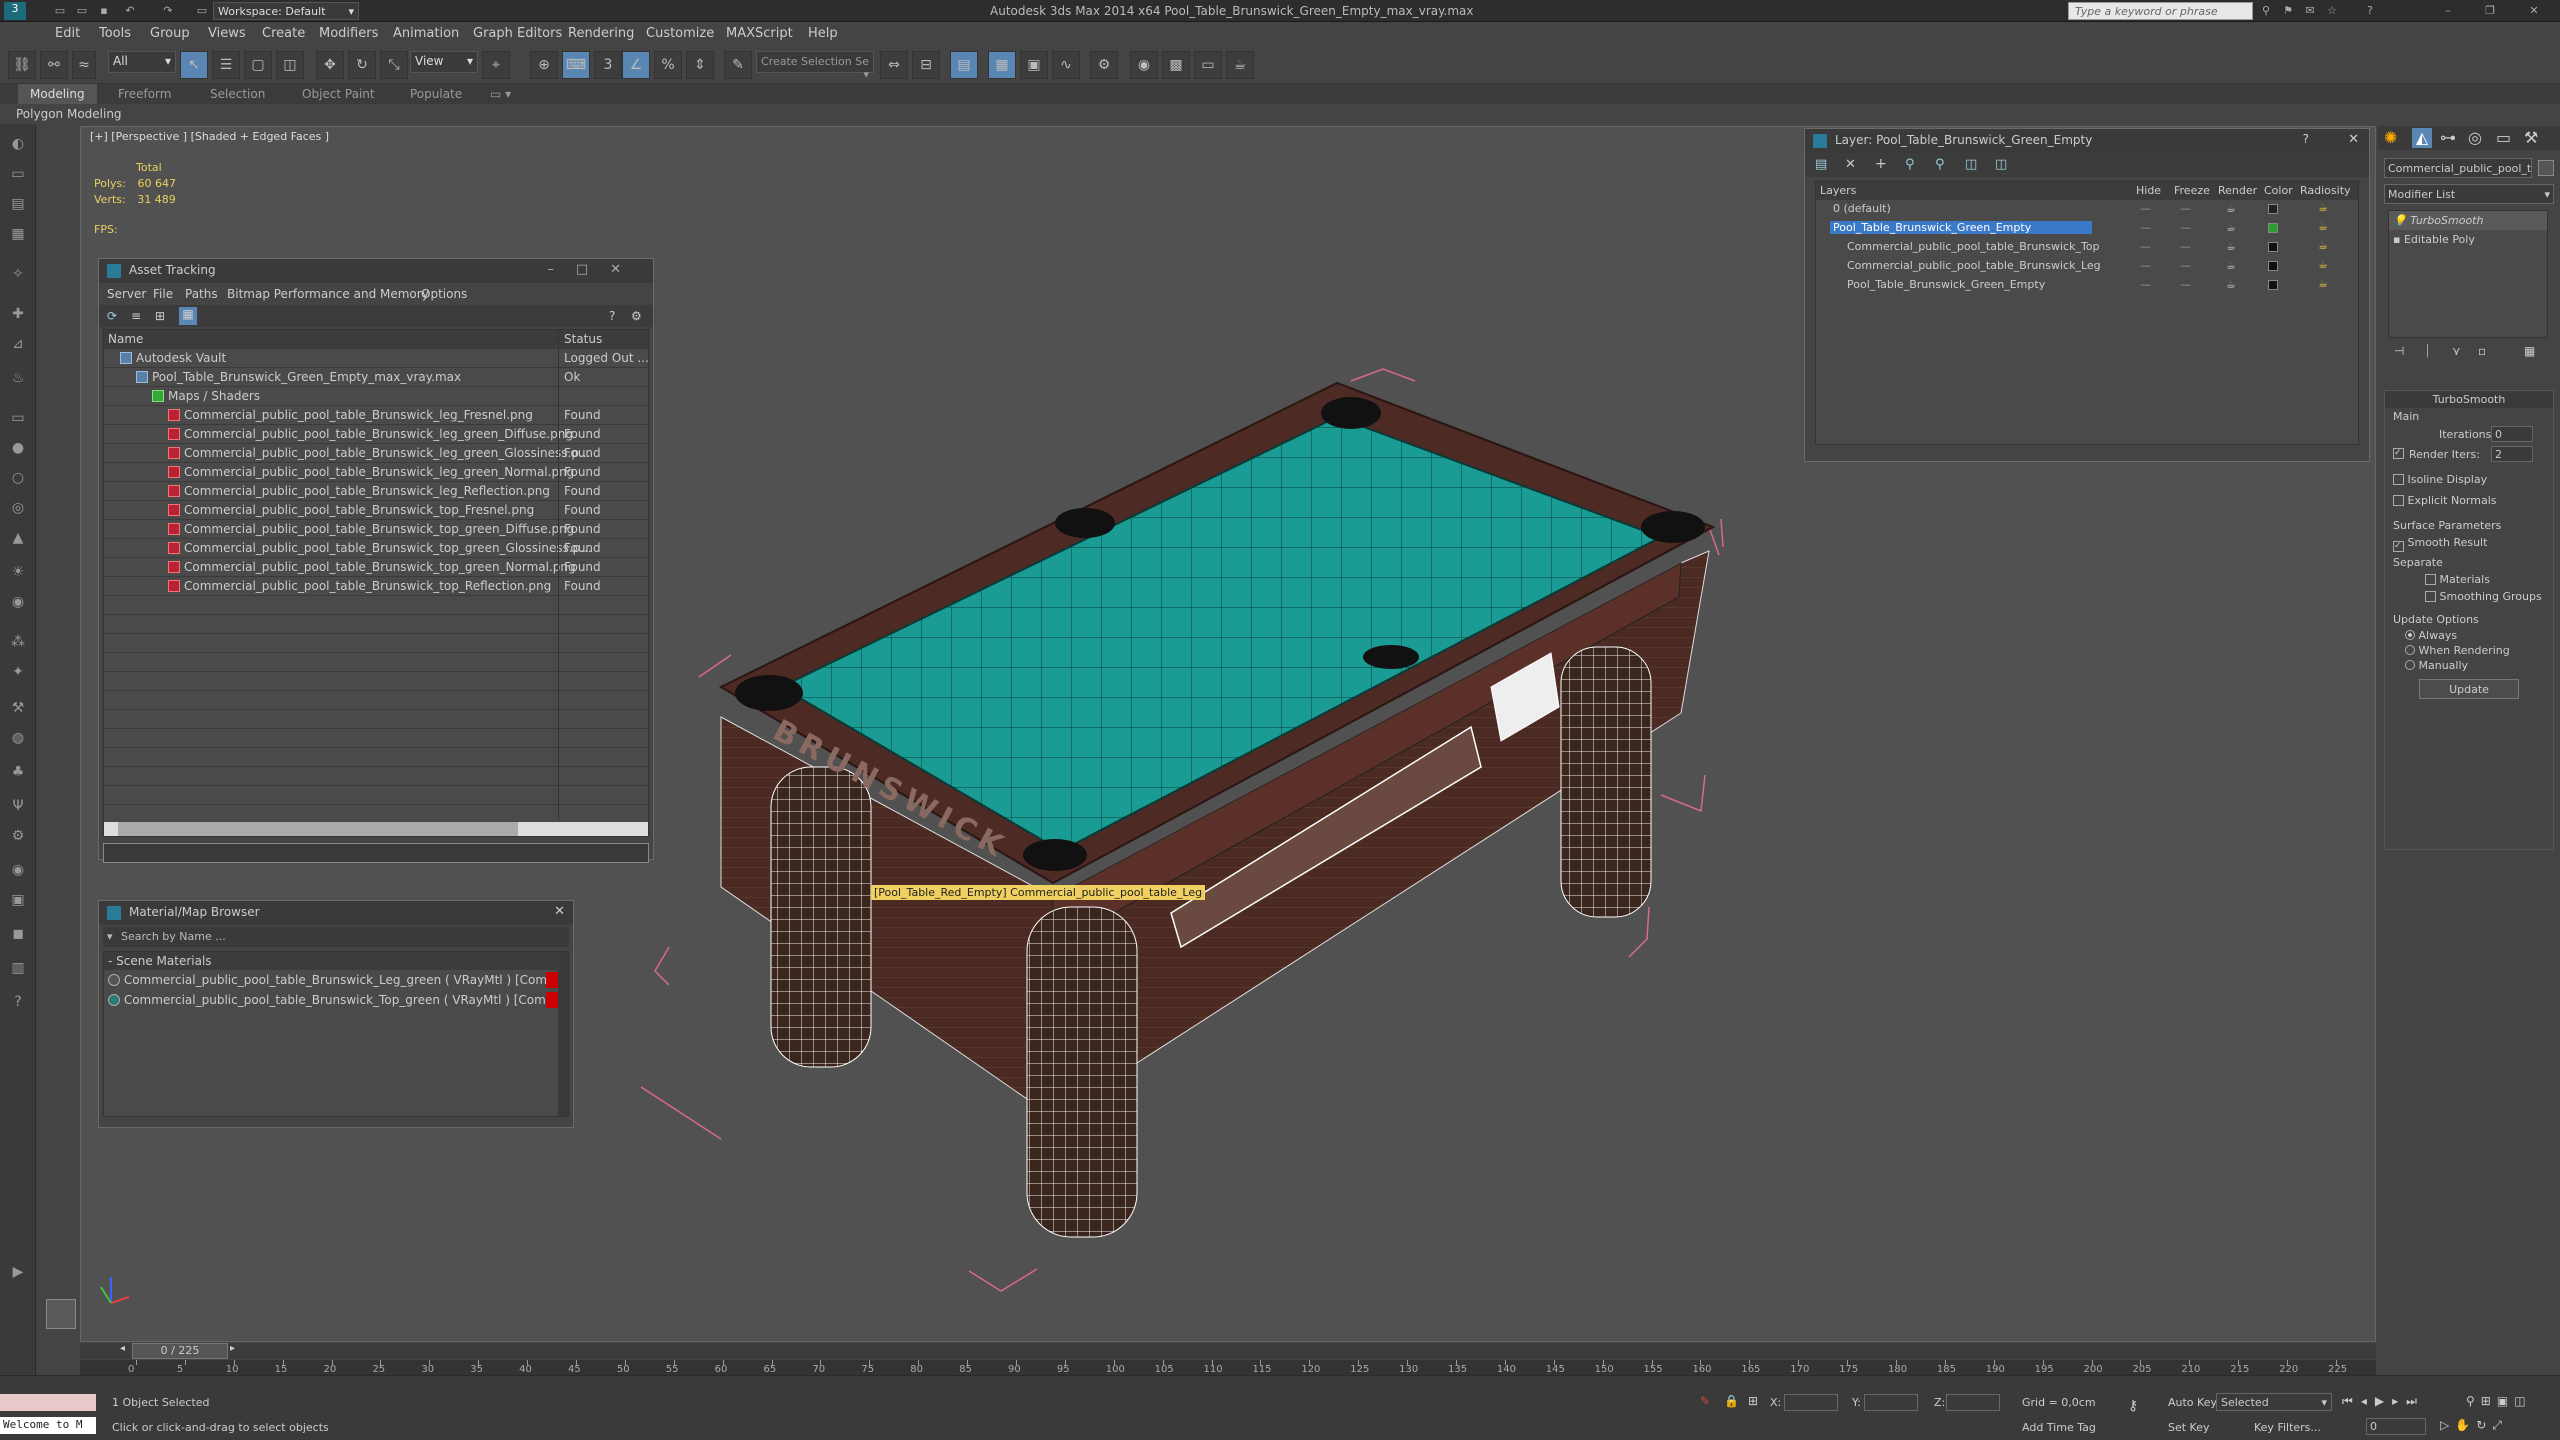 The height and width of the screenshot is (1440, 2560). What do you see at coordinates (2522, 1401) in the screenshot?
I see `maximize-viewport-icon: ◫` at bounding box center [2522, 1401].